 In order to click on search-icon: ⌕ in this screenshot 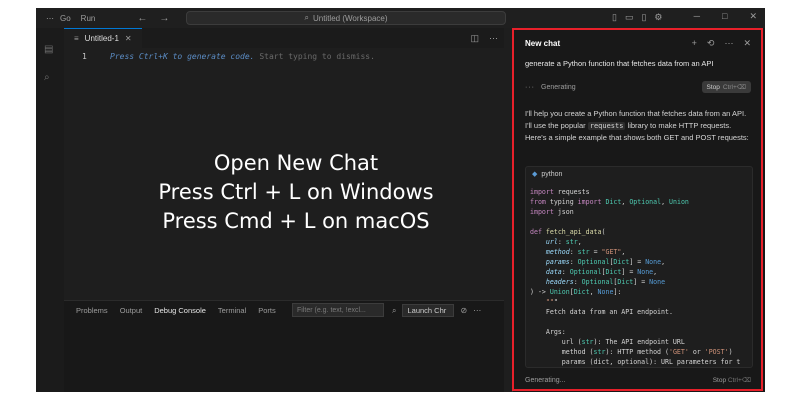, I will do `click(306, 17)`.